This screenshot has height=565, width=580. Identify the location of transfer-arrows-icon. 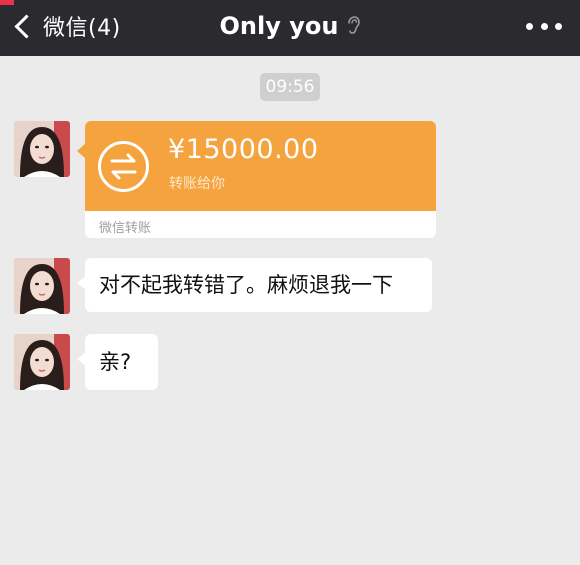
(123, 166).